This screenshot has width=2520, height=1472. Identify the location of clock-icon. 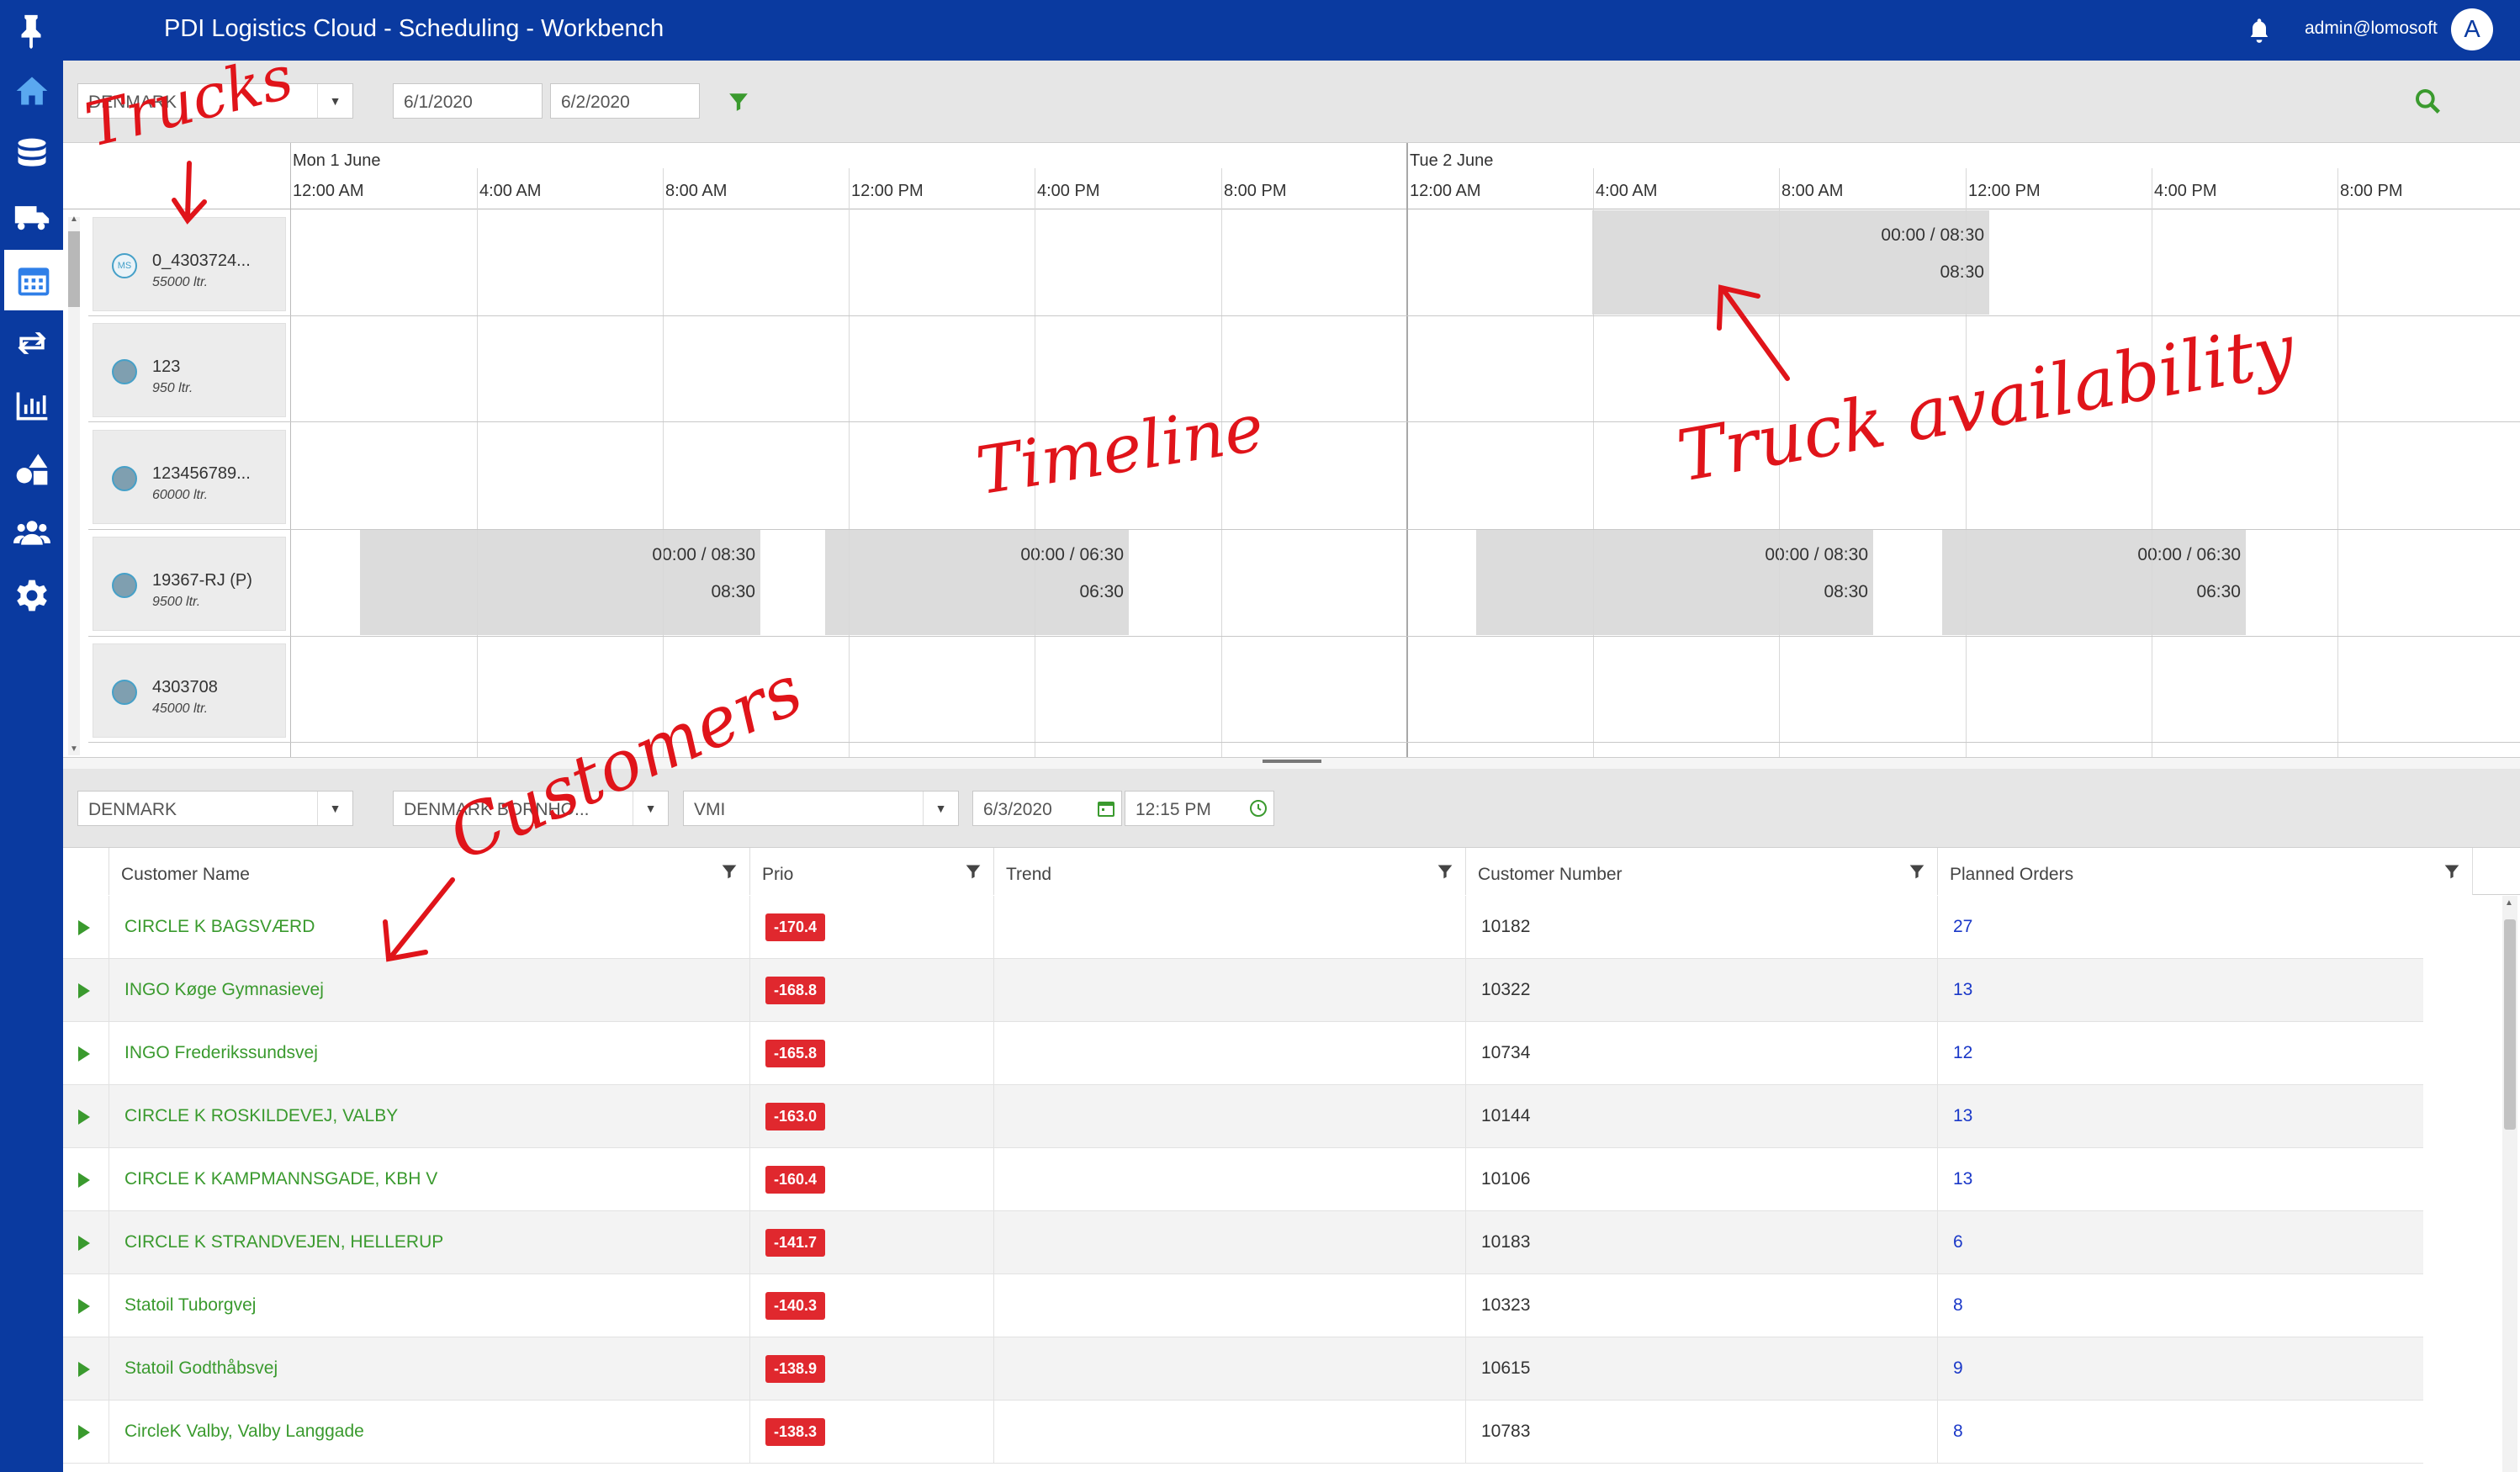
(1258, 808).